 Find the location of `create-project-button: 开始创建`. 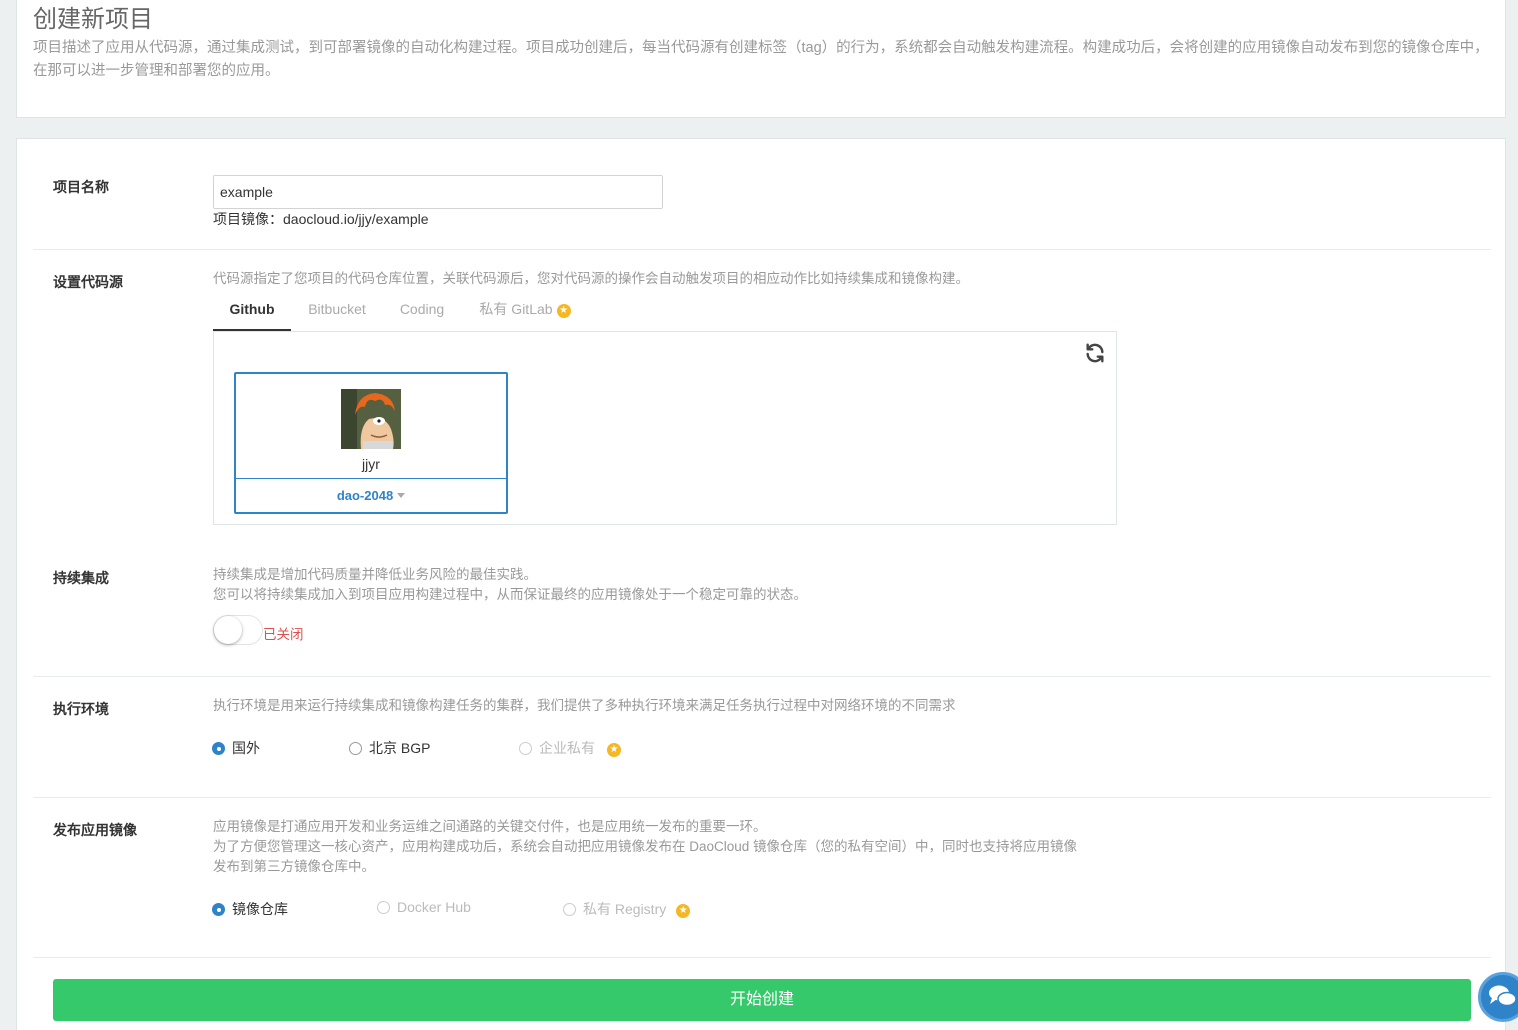

create-project-button: 开始创建 is located at coordinates (762, 1000).